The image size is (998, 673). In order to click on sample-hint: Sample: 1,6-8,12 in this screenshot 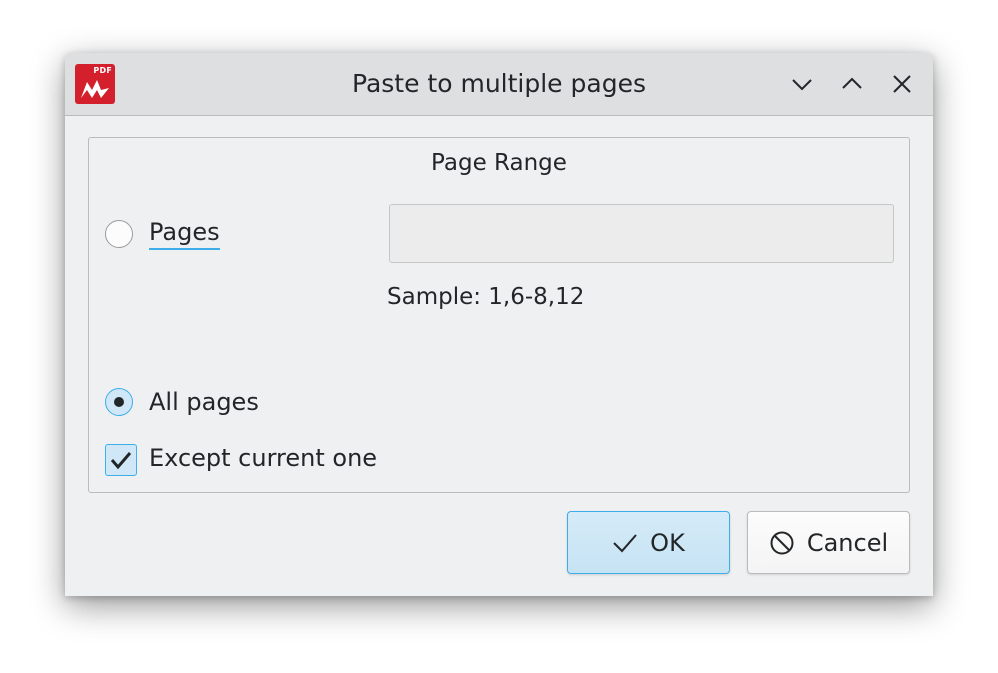, I will do `click(486, 297)`.